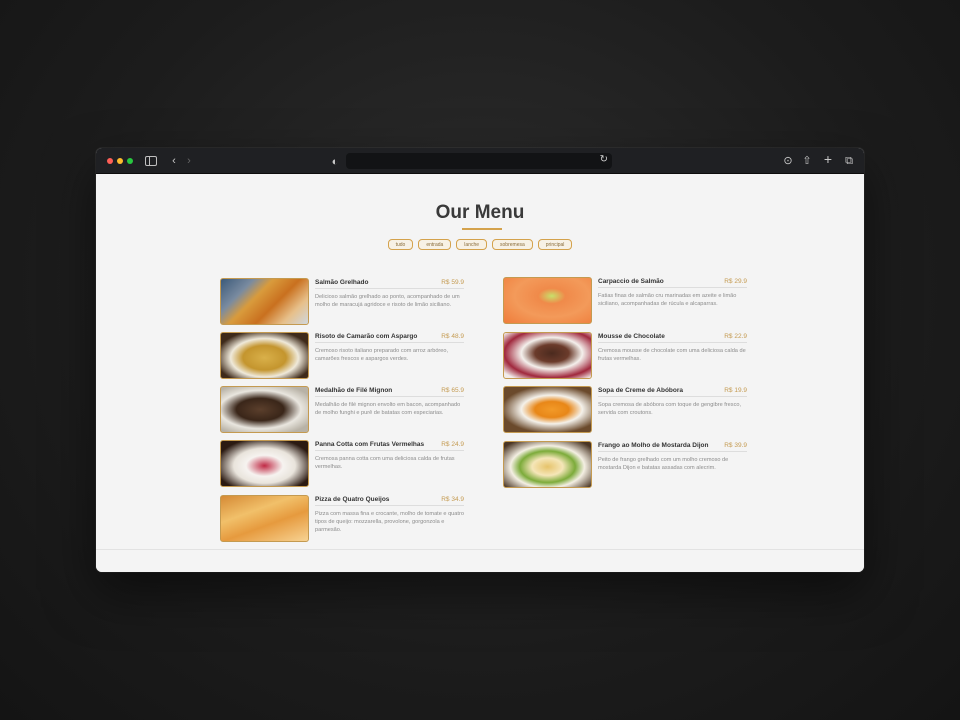  What do you see at coordinates (354, 390) in the screenshot?
I see `item-name: Medalhão de Filé Mignon` at bounding box center [354, 390].